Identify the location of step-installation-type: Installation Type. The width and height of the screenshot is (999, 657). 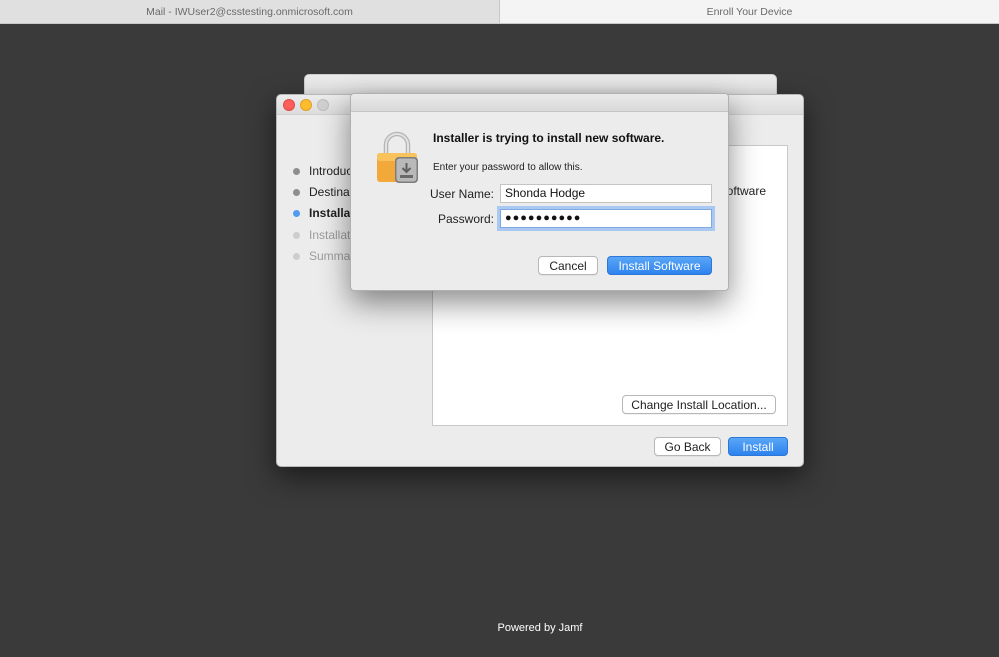
(322, 215).